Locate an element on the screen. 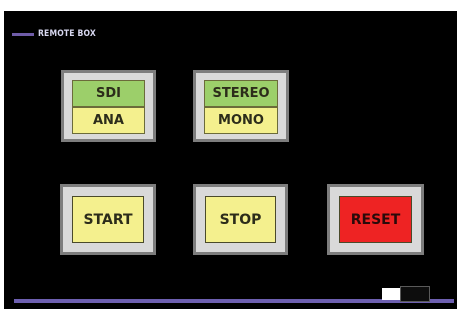  reset-button: RESET is located at coordinates (375, 219).